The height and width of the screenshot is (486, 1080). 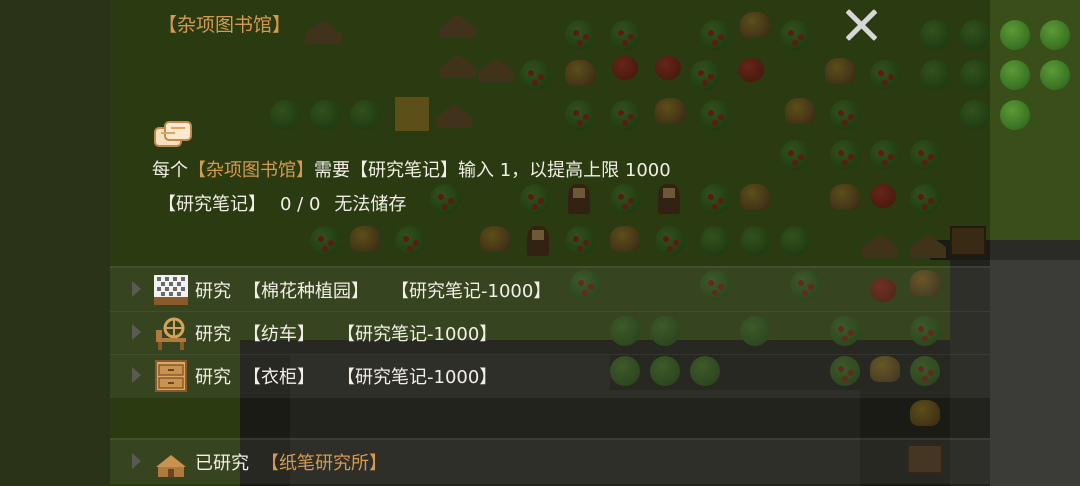 I want to click on row-target: 【纺车】, so click(x=279, y=334).